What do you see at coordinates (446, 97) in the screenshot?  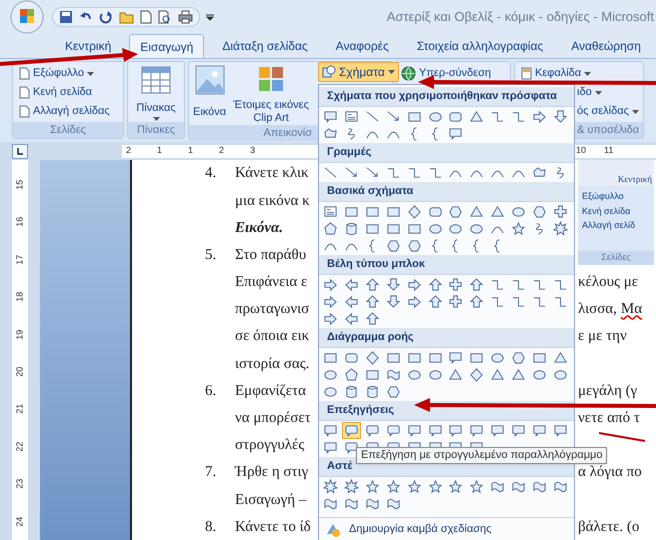 I see `section-header: Σχήματα που χρησιμοποιήθηκαν πρόσφατα` at bounding box center [446, 97].